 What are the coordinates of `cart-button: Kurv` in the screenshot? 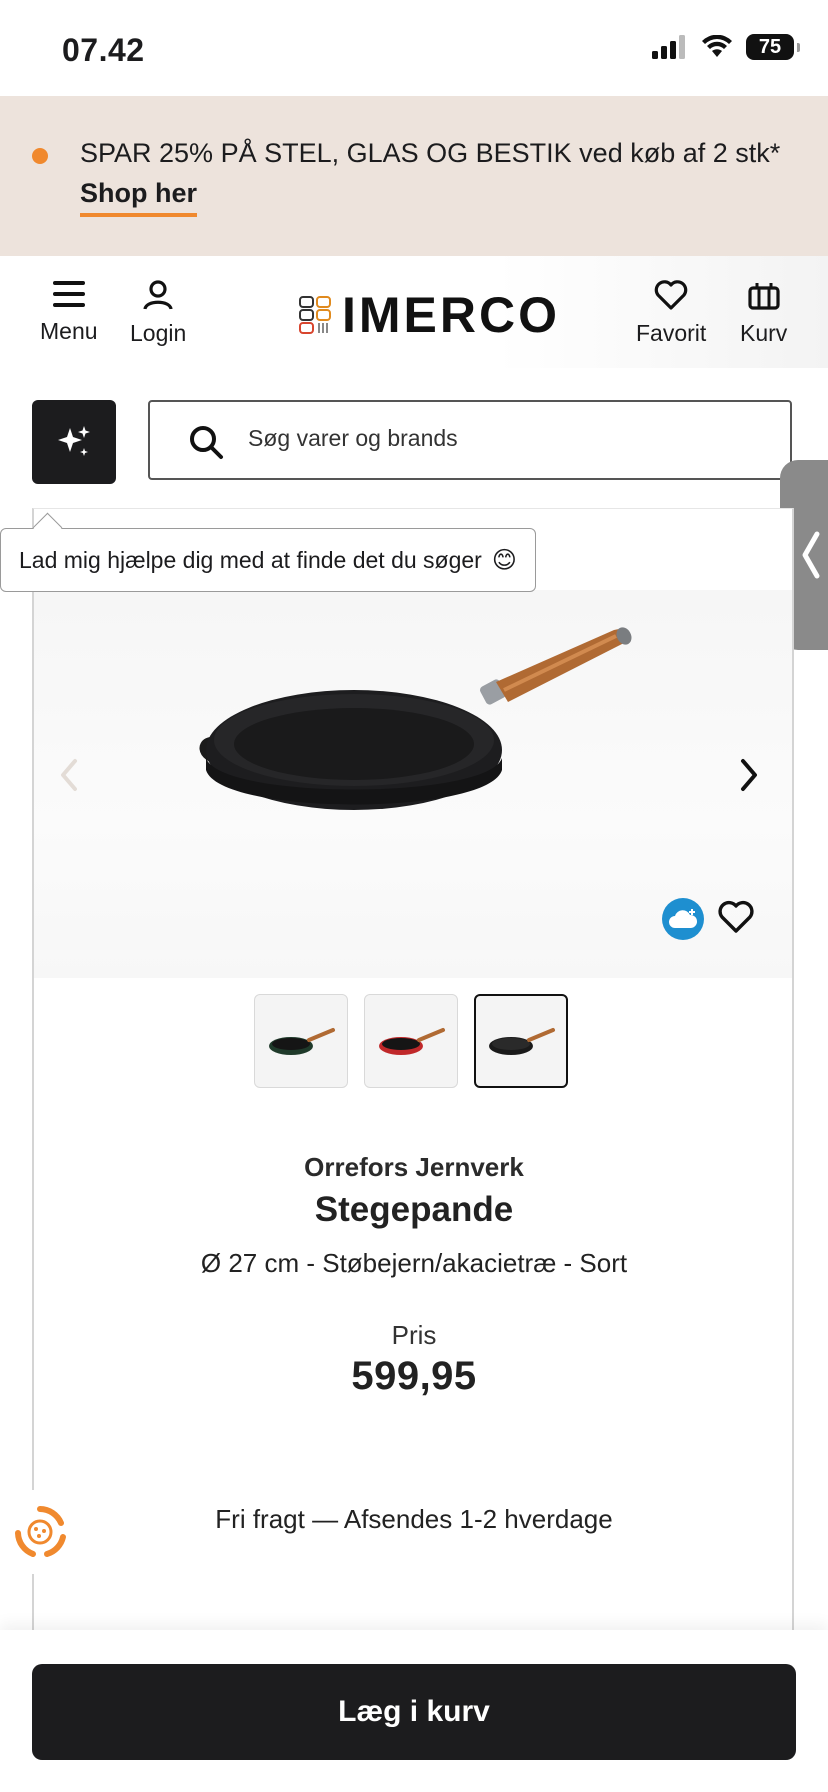 It's located at (763, 313).